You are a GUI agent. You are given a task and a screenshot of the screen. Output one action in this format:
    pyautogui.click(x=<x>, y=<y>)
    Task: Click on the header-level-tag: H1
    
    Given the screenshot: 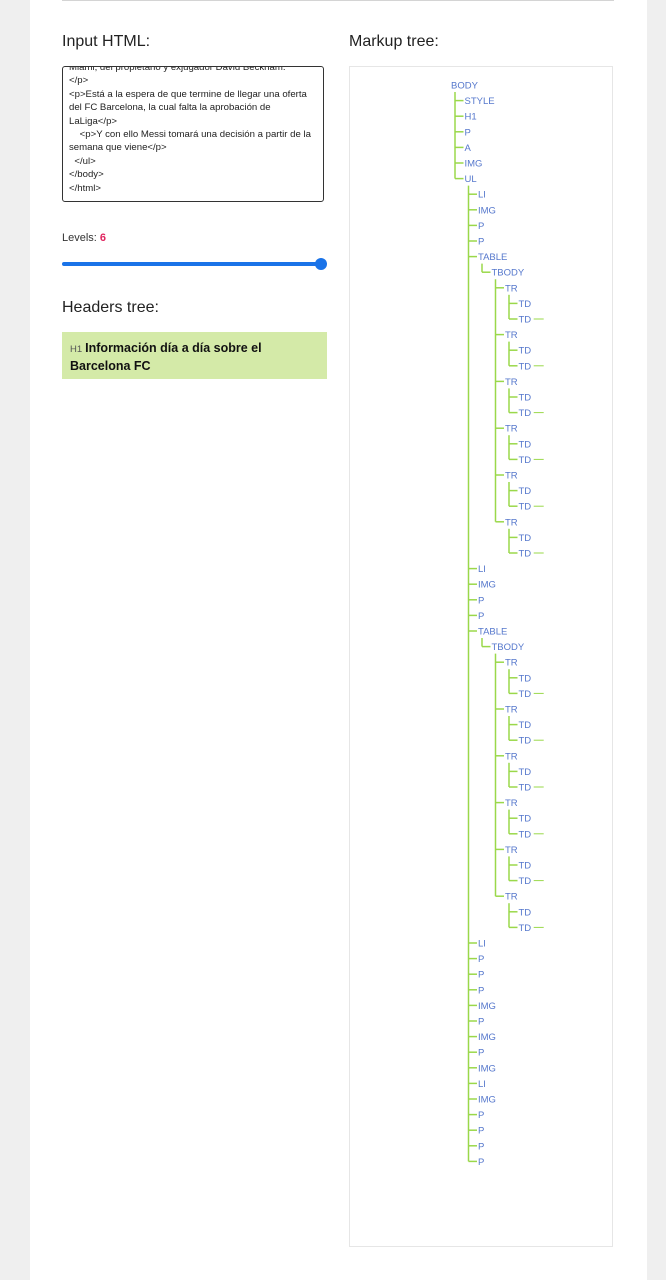 What is the action you would take?
    pyautogui.click(x=76, y=349)
    